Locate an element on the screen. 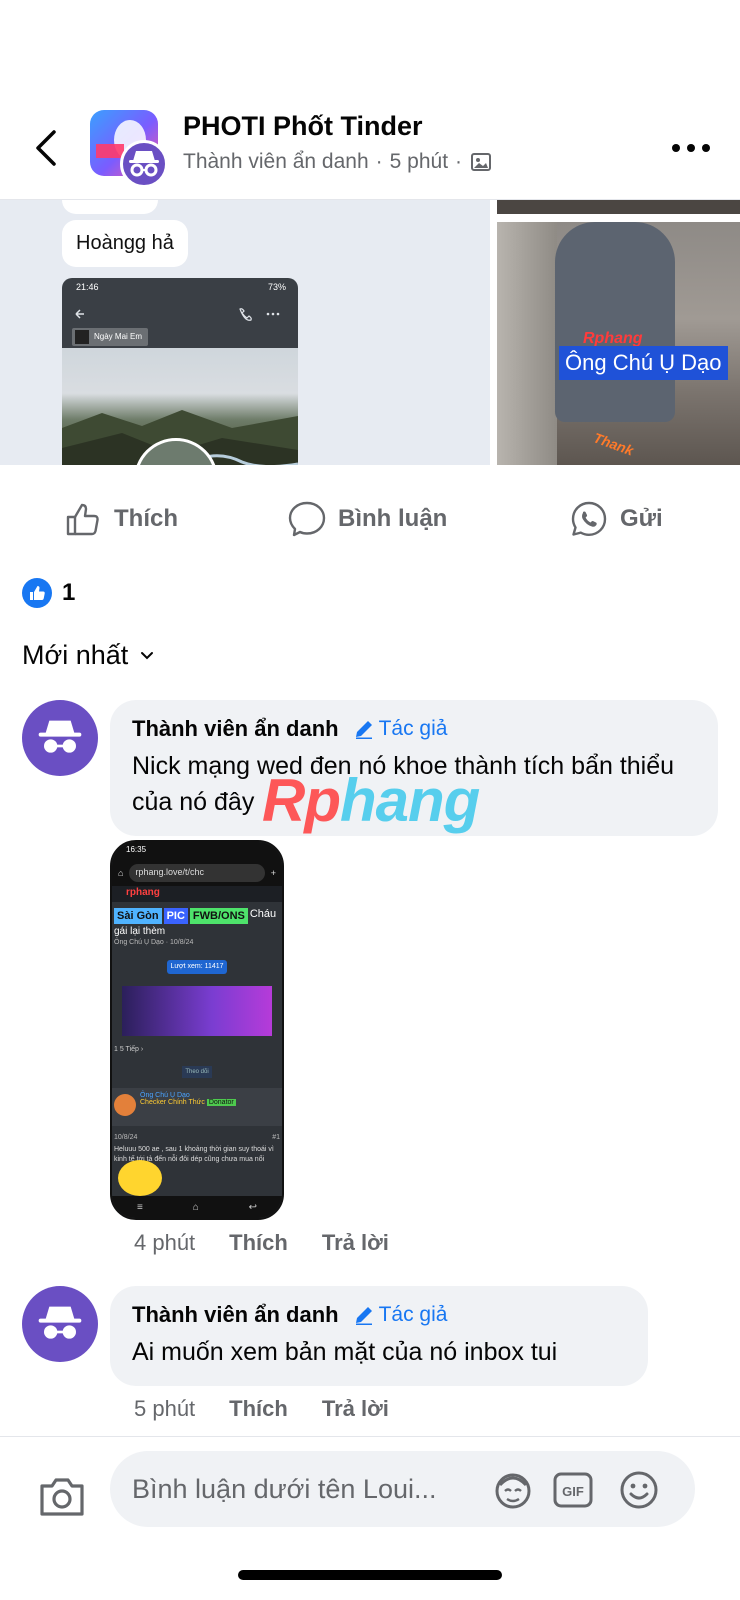 The height and width of the screenshot is (1600, 740). author-badge: Tác giả is located at coordinates (400, 729).